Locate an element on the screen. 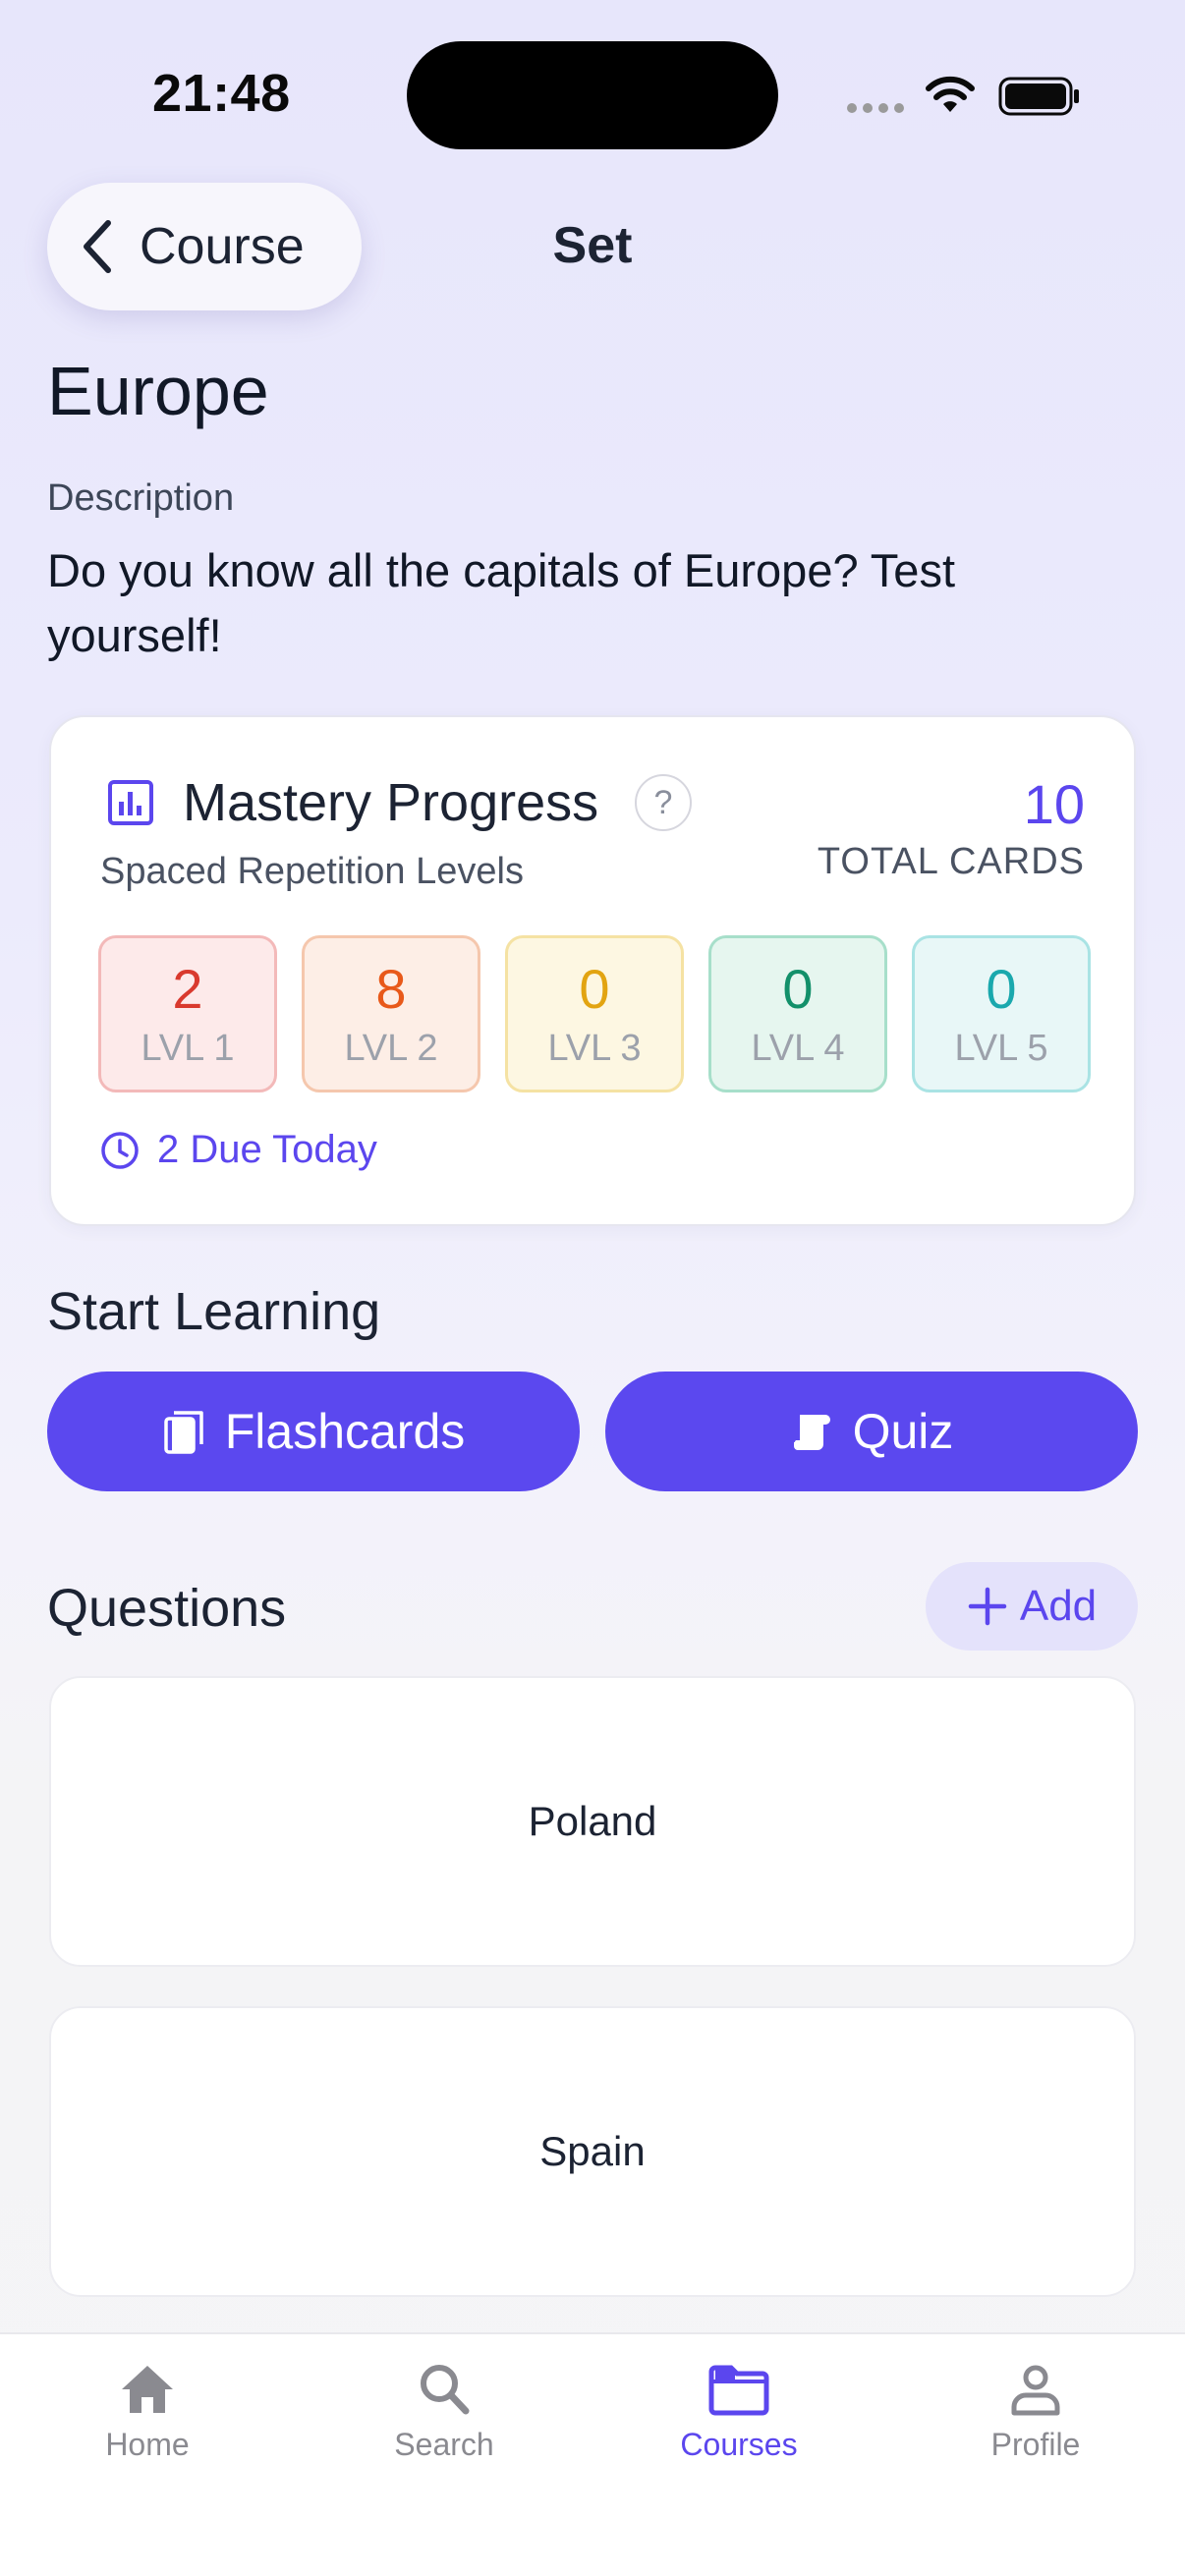 The height and width of the screenshot is (2576, 1185). plus-icon is located at coordinates (988, 1606).